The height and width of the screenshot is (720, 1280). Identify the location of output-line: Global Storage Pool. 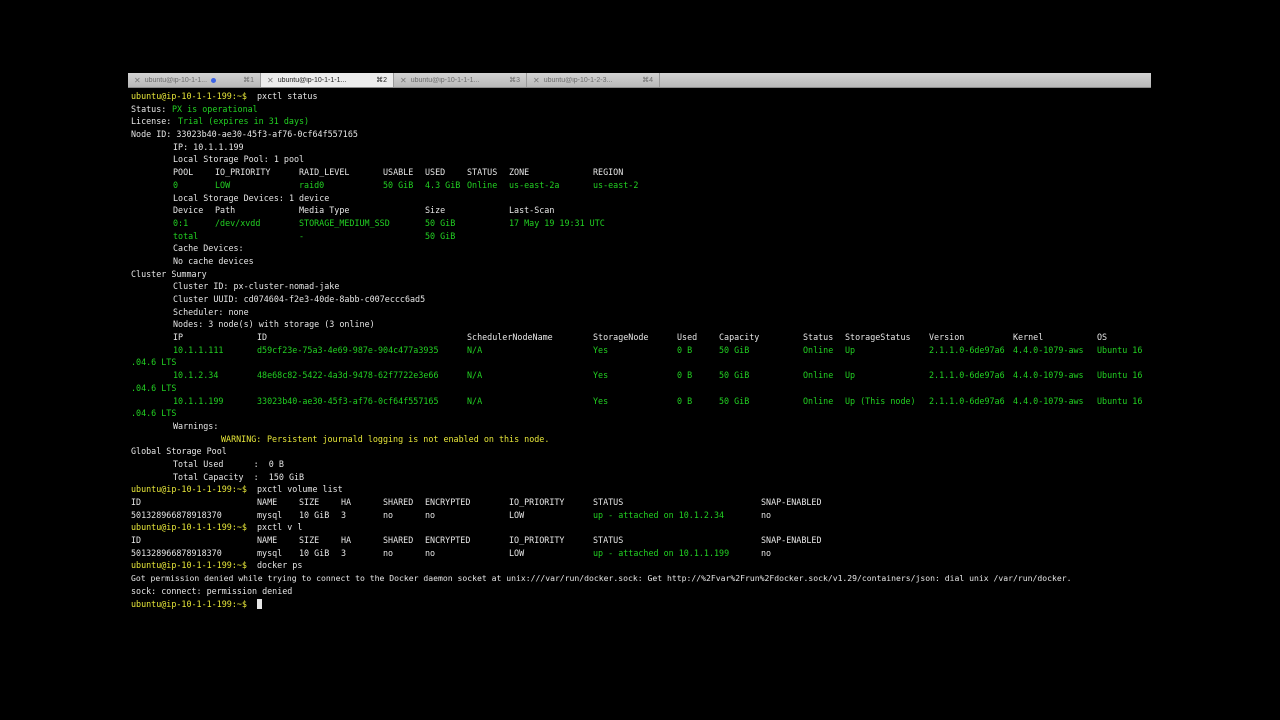
(641, 451).